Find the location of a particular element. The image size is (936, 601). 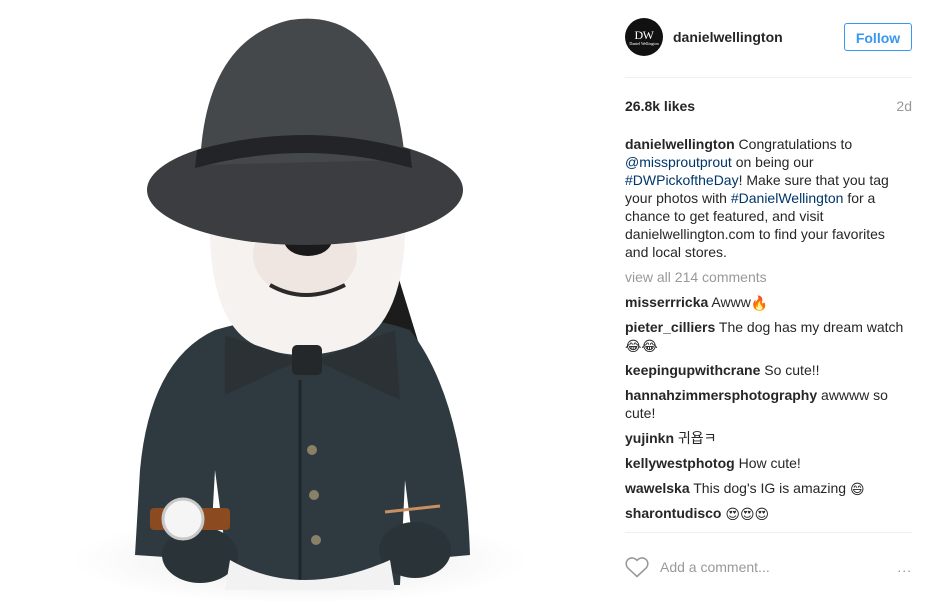

heart-eyes-emoji-icon: 😍😍😍 is located at coordinates (747, 514).